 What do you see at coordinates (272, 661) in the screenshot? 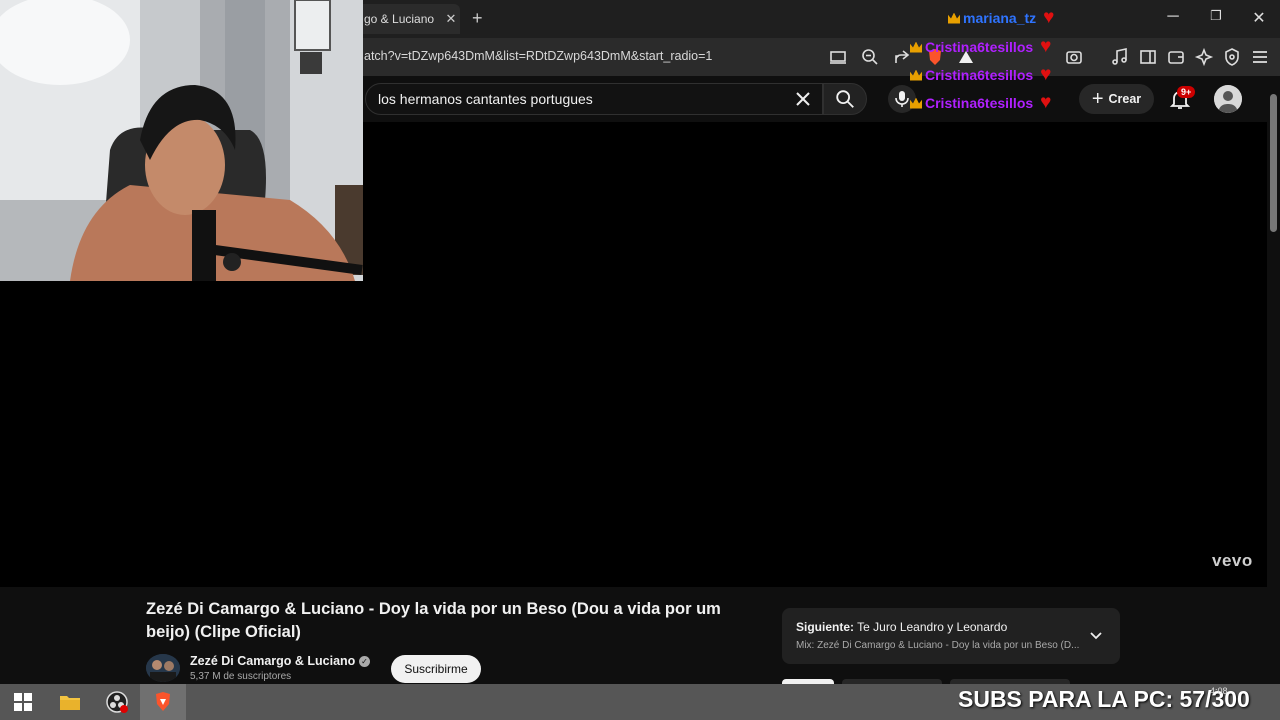
I see `channel-name: Zezé Di Camargo & Luciano` at bounding box center [272, 661].